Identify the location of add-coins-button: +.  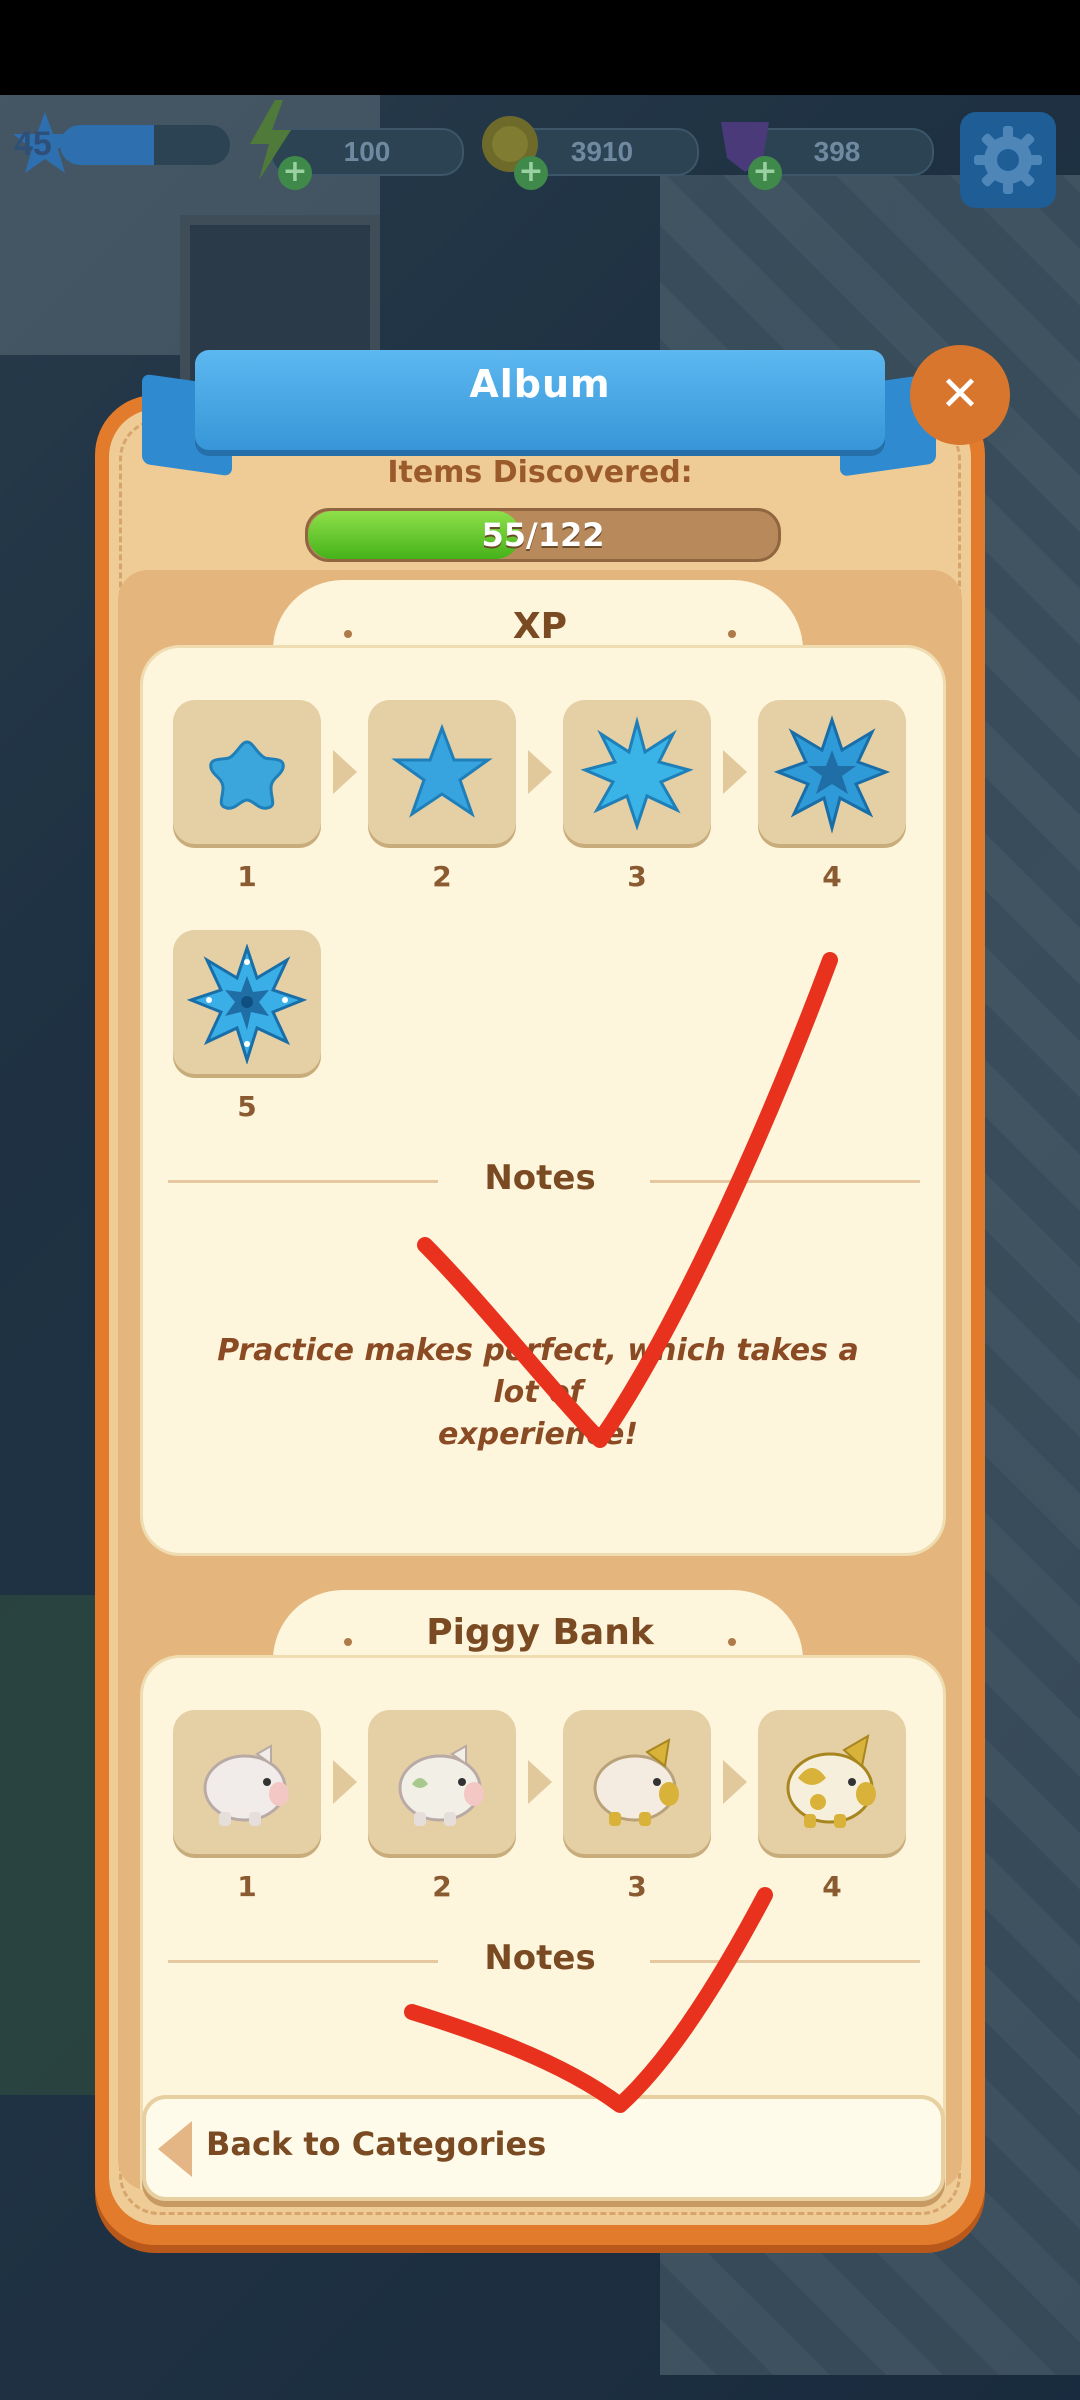
(531, 173).